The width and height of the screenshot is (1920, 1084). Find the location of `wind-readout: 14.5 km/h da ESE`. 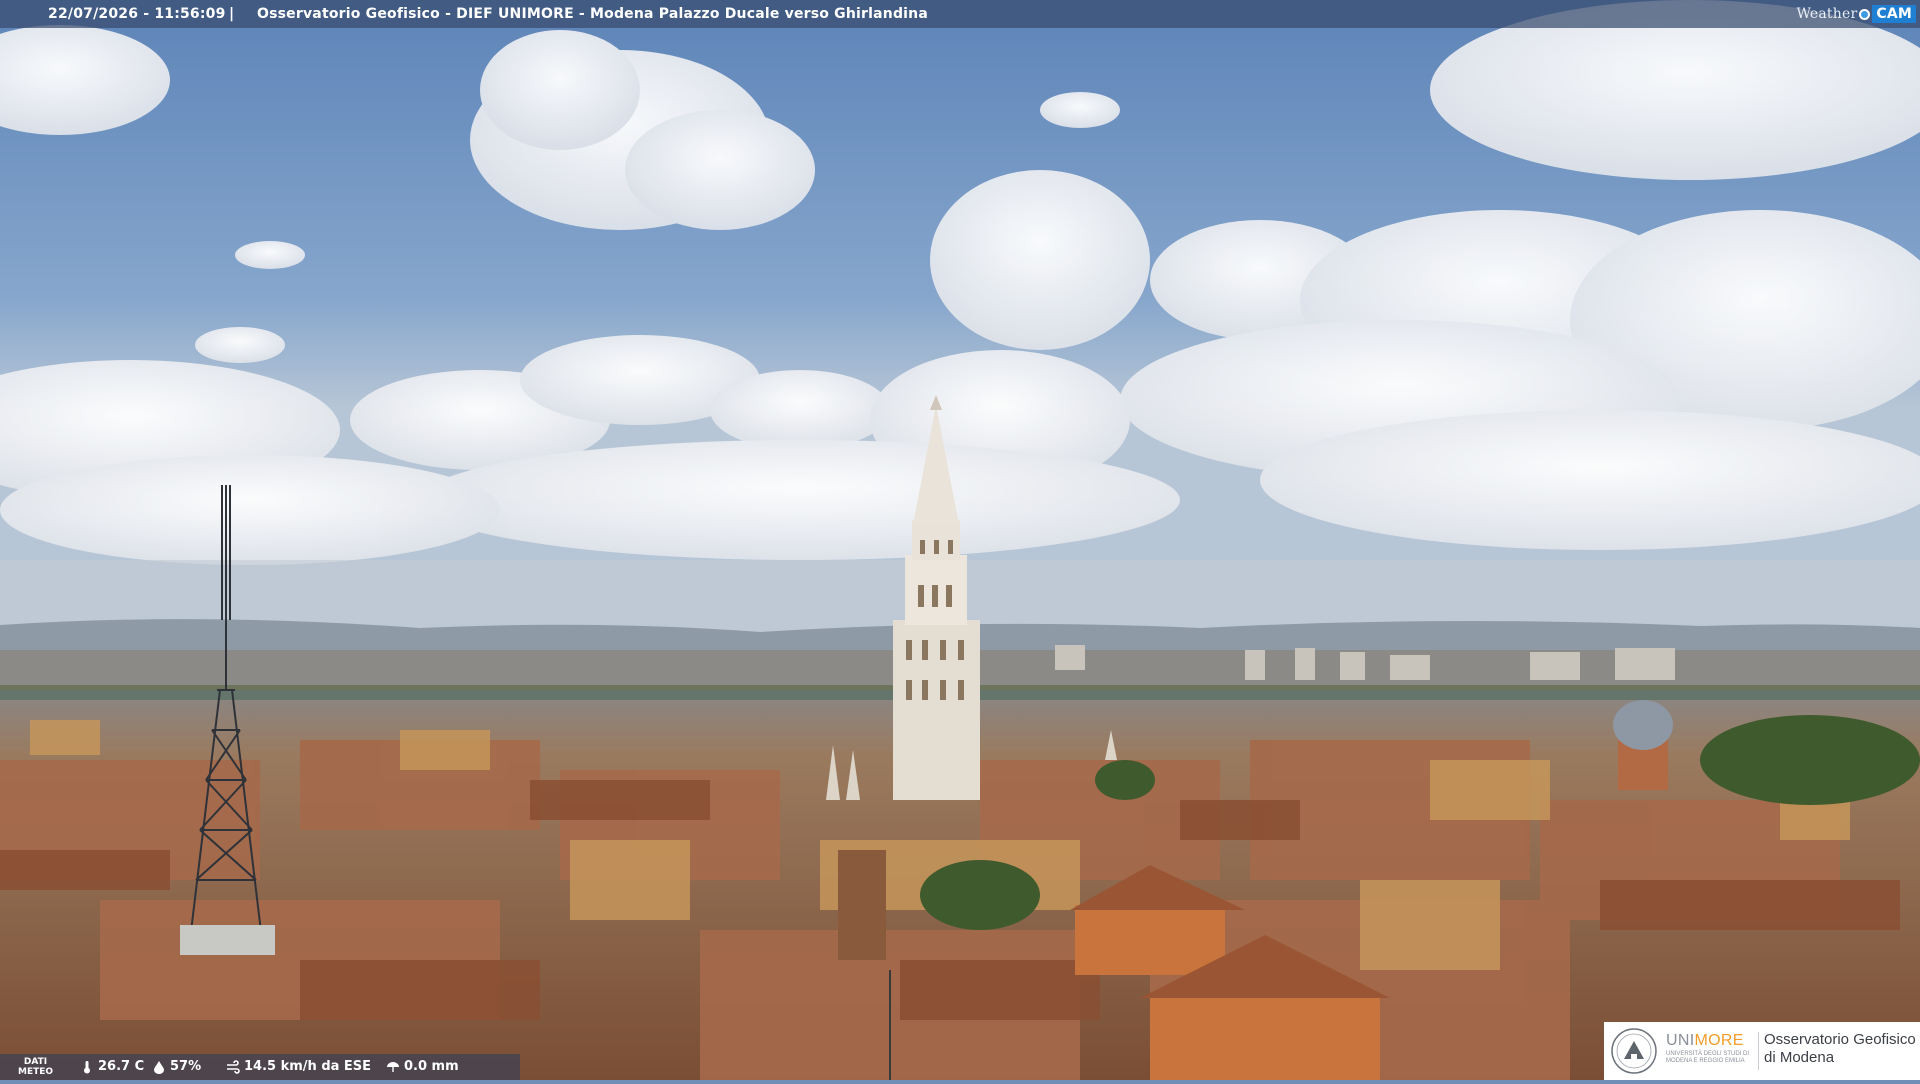

wind-readout: 14.5 km/h da ESE is located at coordinates (298, 1066).